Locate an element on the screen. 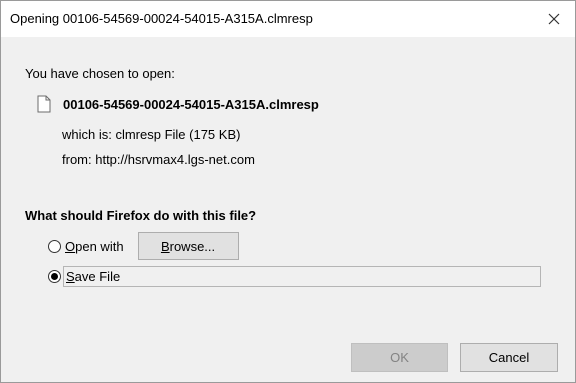  browse-accel: B is located at coordinates (165, 246).